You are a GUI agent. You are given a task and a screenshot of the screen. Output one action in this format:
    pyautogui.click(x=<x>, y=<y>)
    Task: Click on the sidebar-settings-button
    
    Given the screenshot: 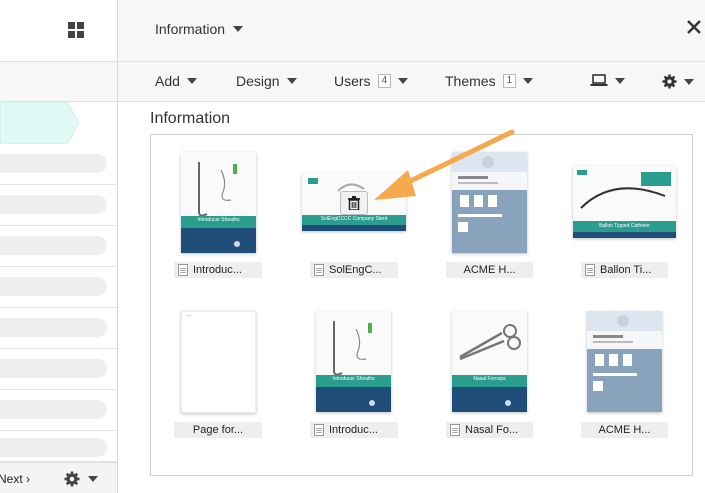 What is the action you would take?
    pyautogui.click(x=81, y=479)
    